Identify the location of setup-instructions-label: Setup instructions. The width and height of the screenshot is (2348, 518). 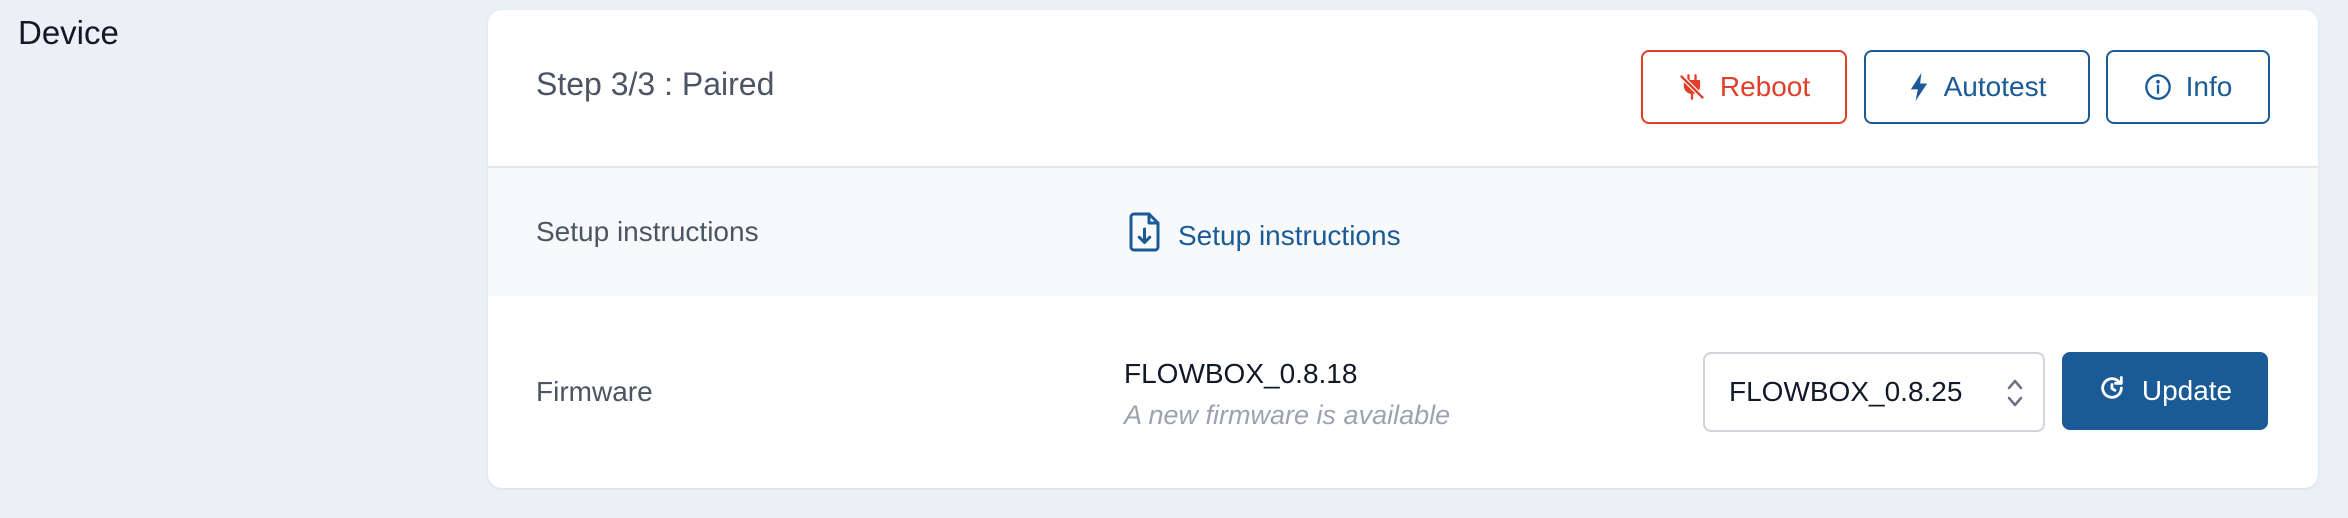
(647, 231).